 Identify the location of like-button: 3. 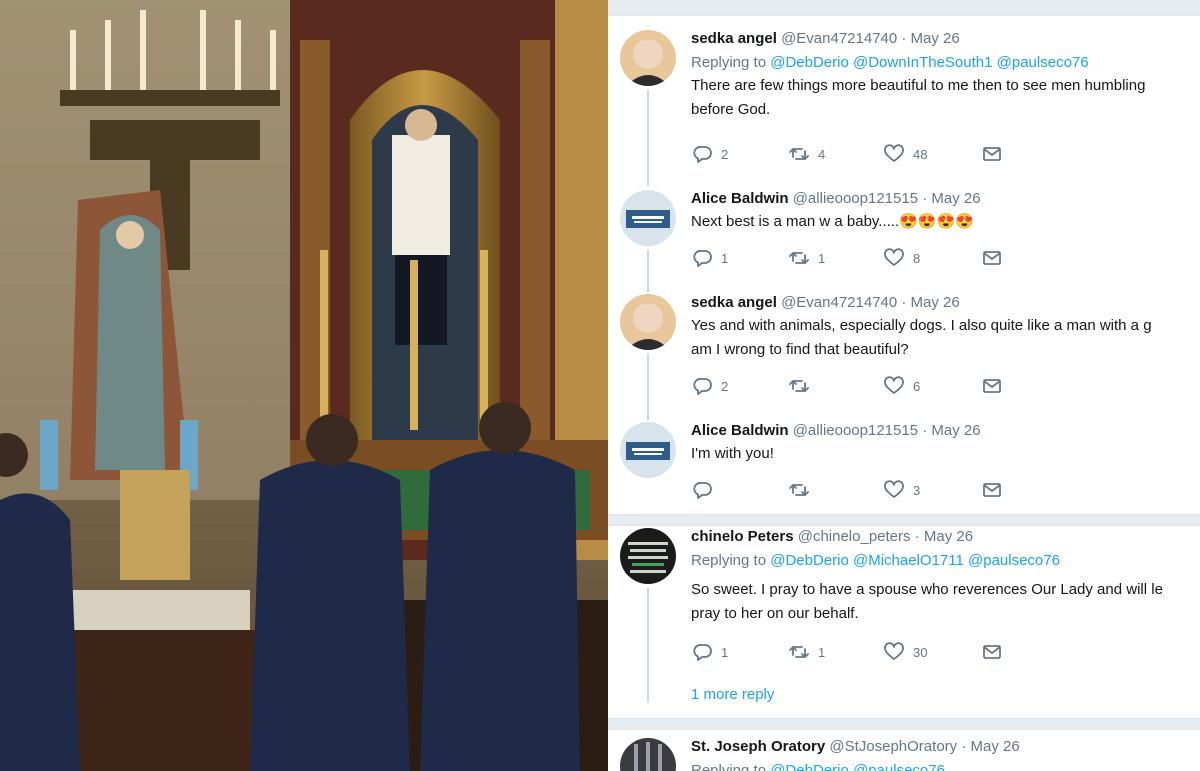
(901, 490).